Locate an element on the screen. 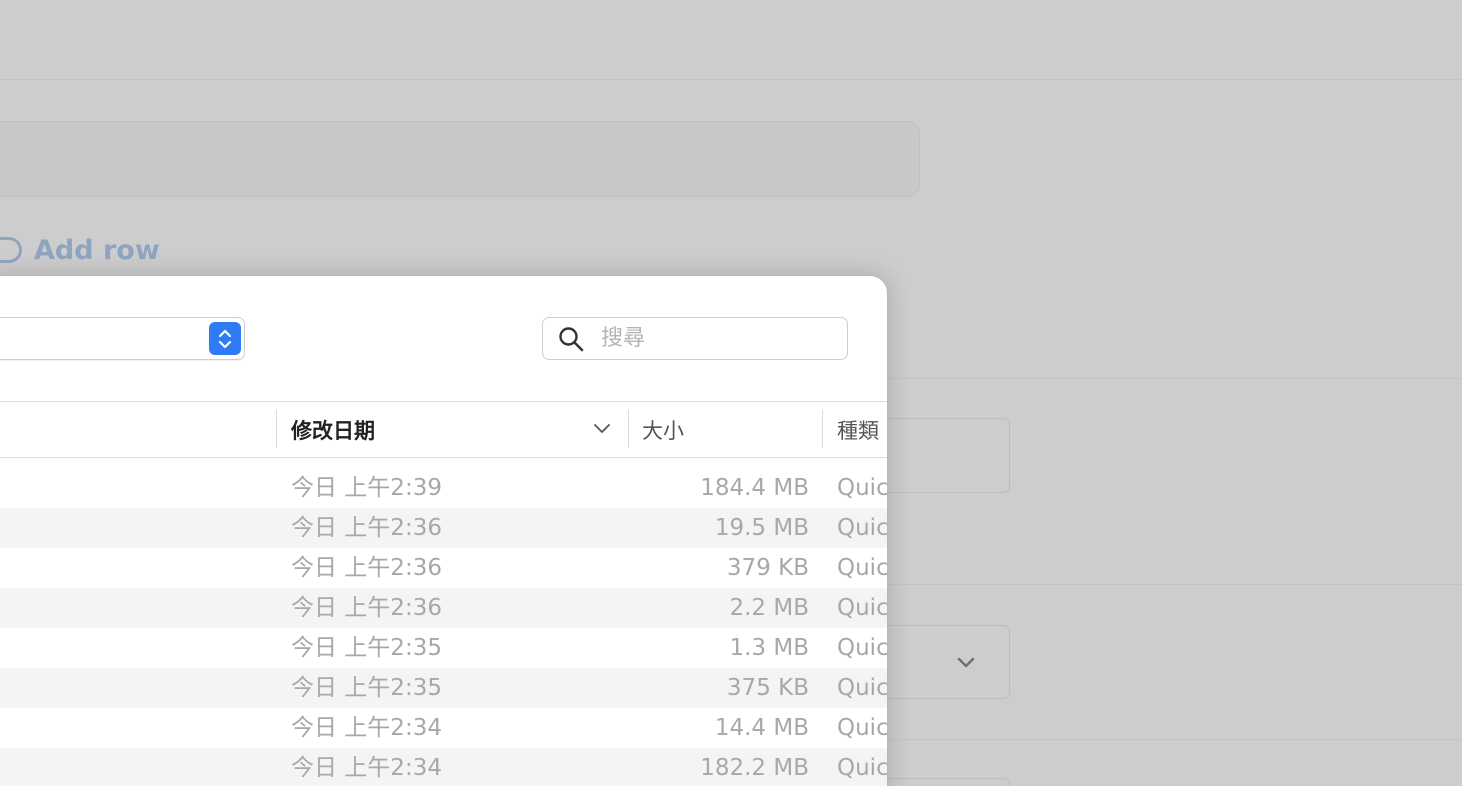 The width and height of the screenshot is (1462, 786). table-row: 今日 上午2:35 375 KB Quic is located at coordinates (444, 688).